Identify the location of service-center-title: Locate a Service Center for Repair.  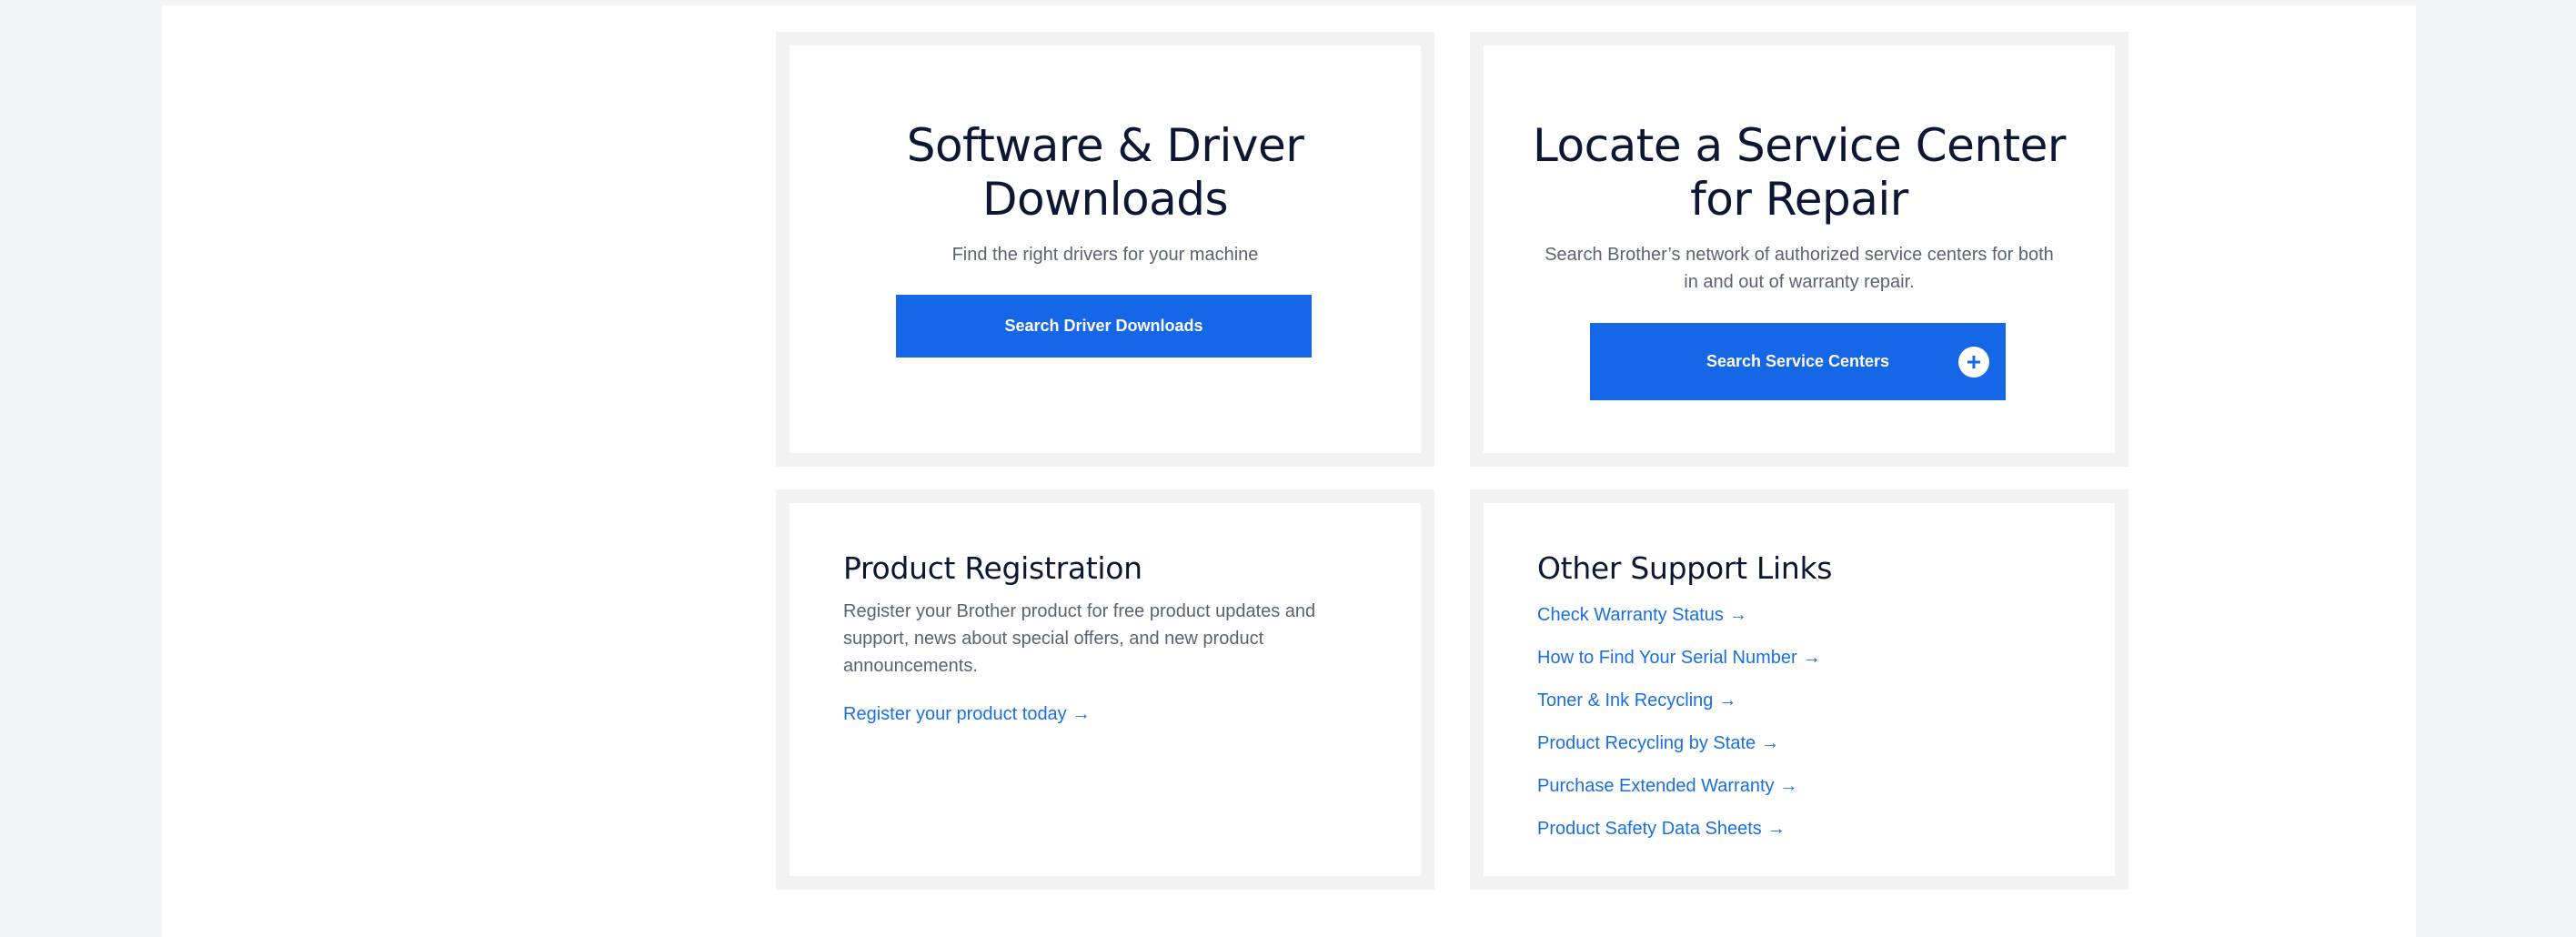
(1799, 173).